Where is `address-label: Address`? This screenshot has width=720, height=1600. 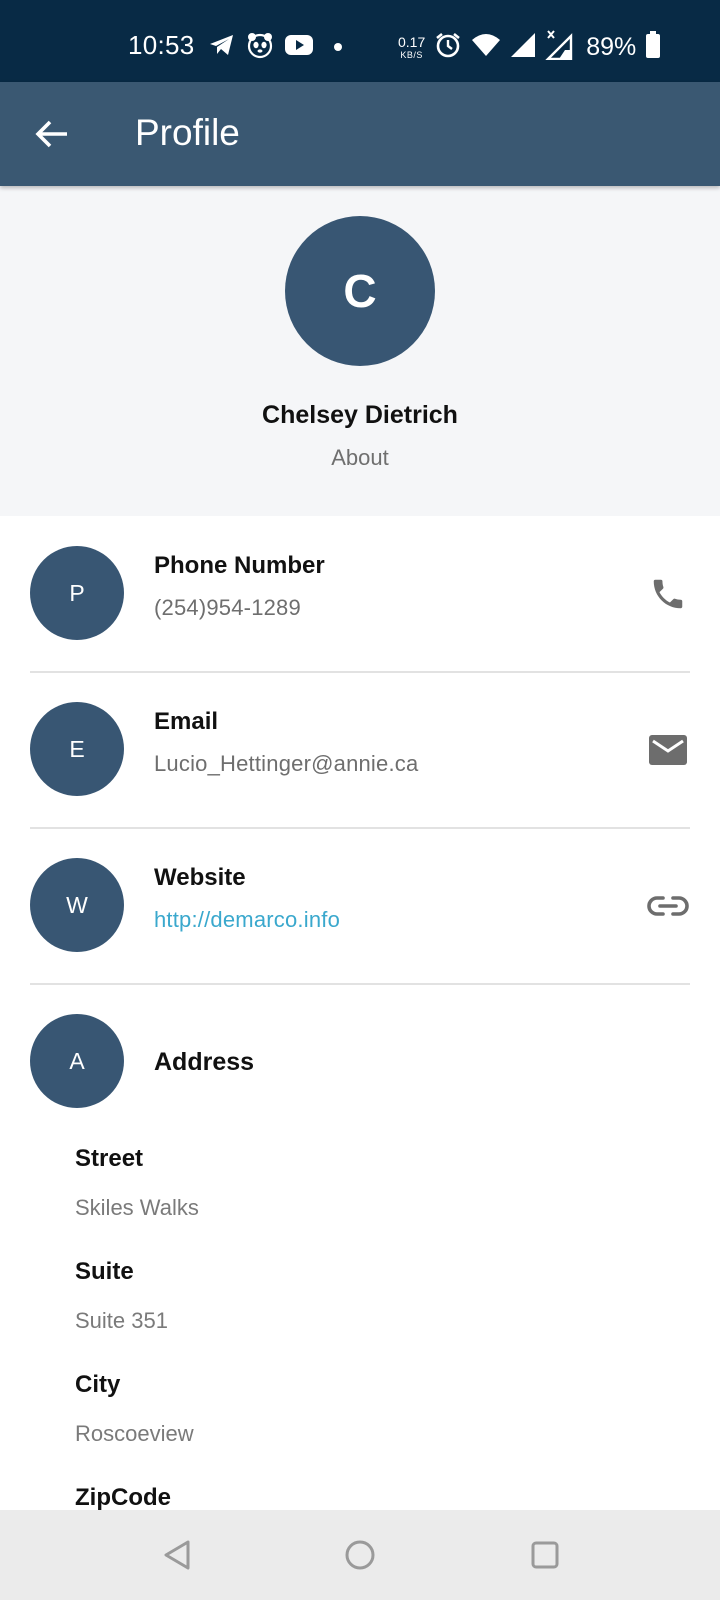 address-label: Address is located at coordinates (204, 1062).